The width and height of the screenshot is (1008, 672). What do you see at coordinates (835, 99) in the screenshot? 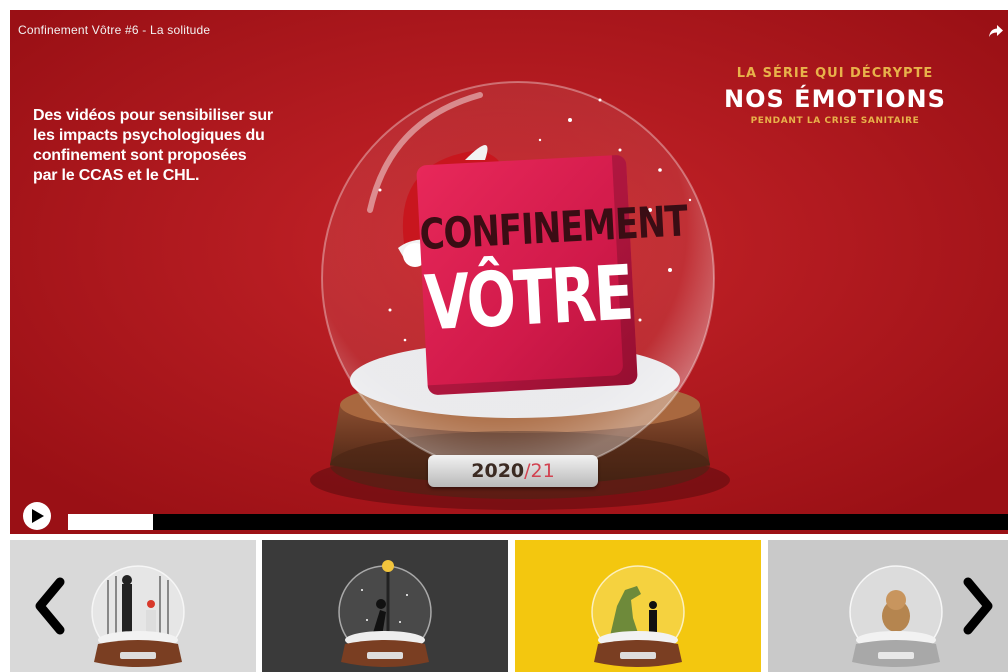
I see `series-line-2: NOS ÉMOTIONS` at bounding box center [835, 99].